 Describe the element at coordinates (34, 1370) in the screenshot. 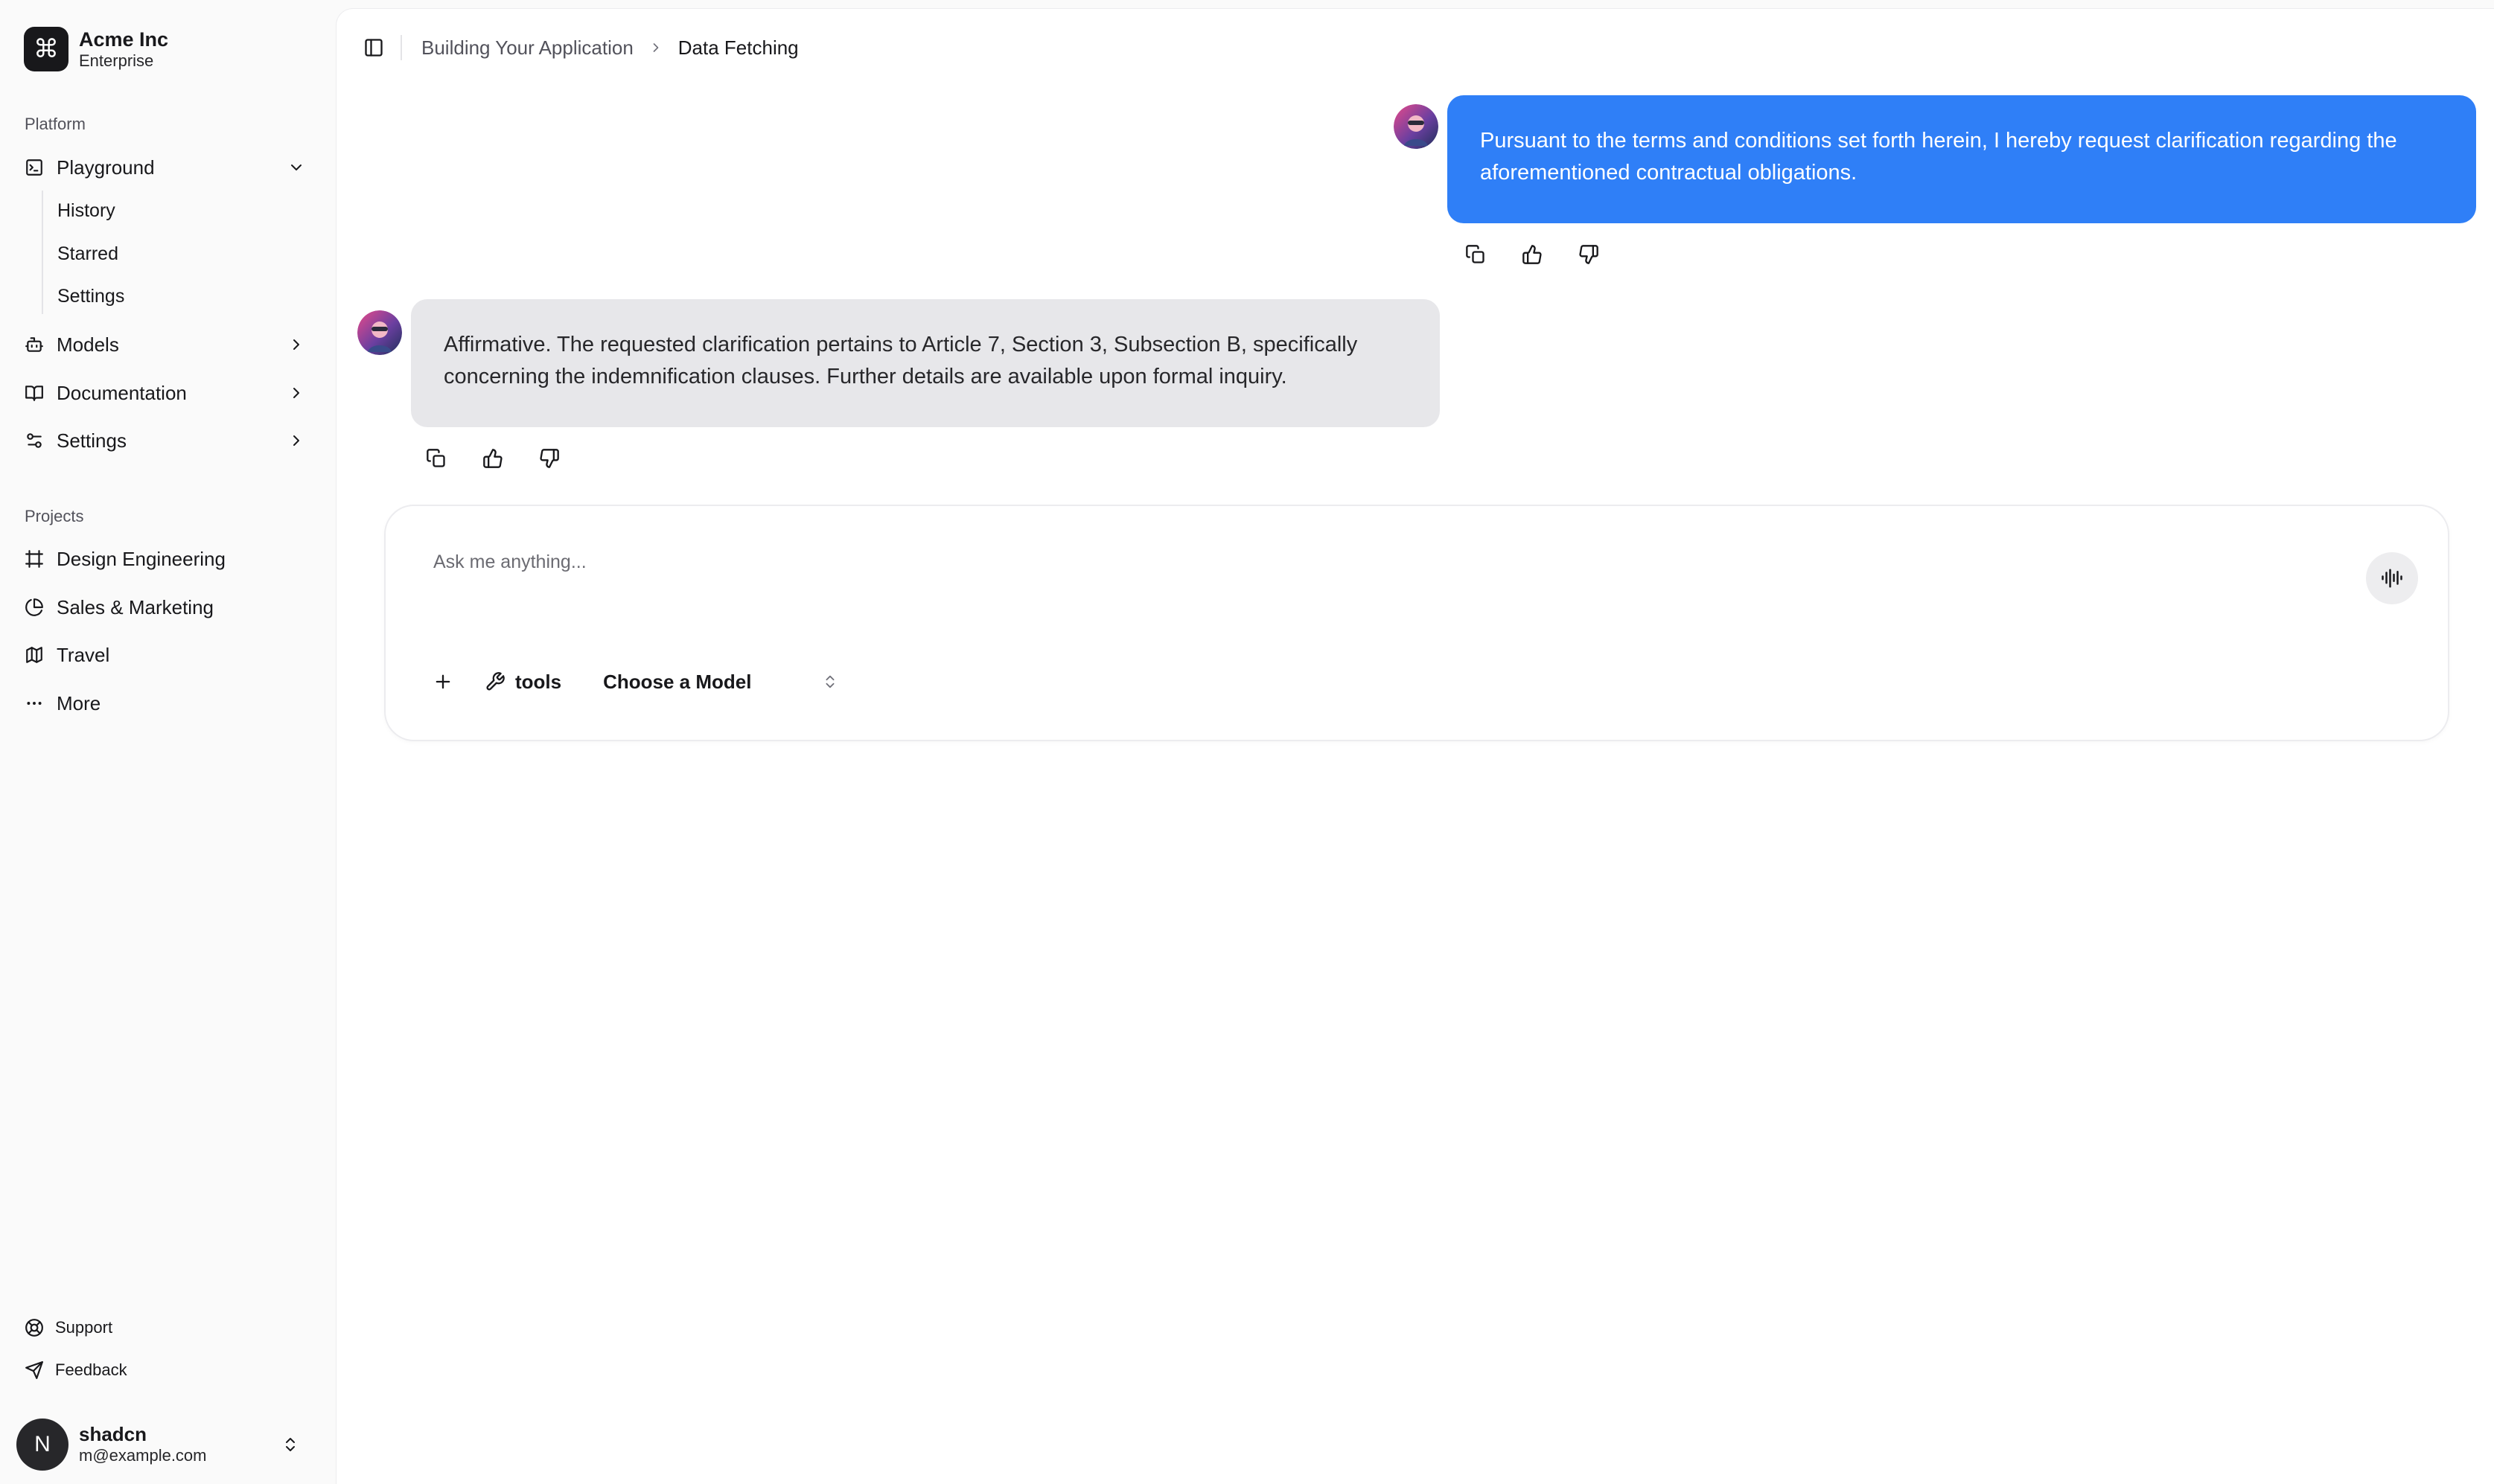

I see `send-icon` at that location.